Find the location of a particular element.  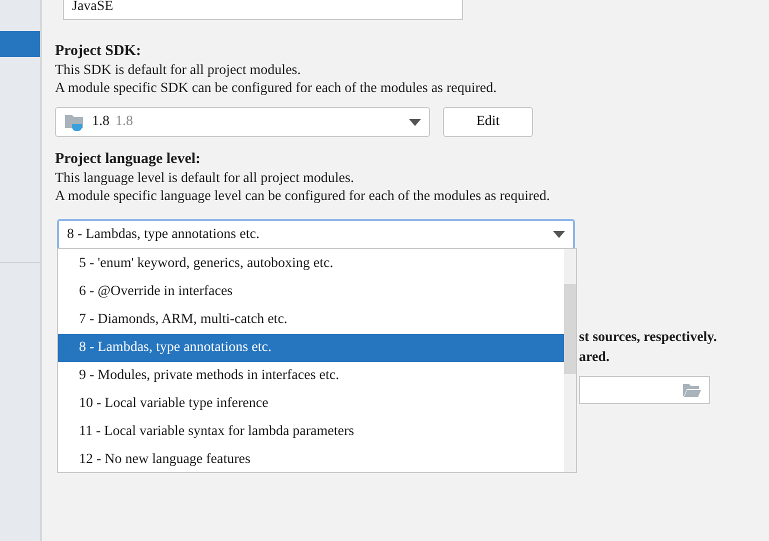

dropdown-option: 10 - Local variable type inference is located at coordinates (311, 404).